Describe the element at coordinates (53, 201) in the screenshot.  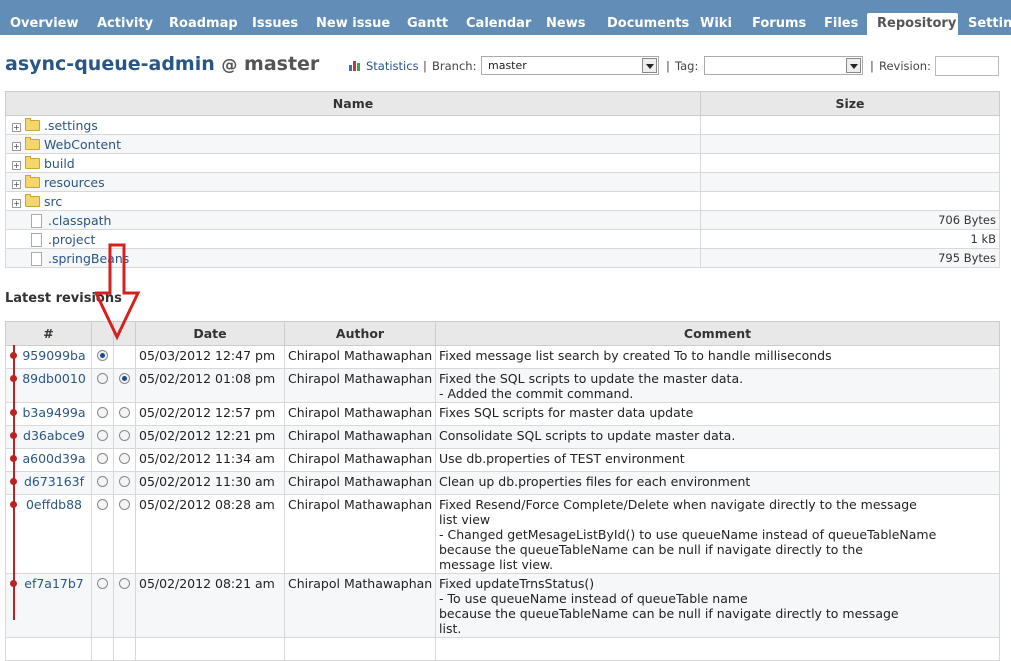
I see `folder-link: src` at that location.